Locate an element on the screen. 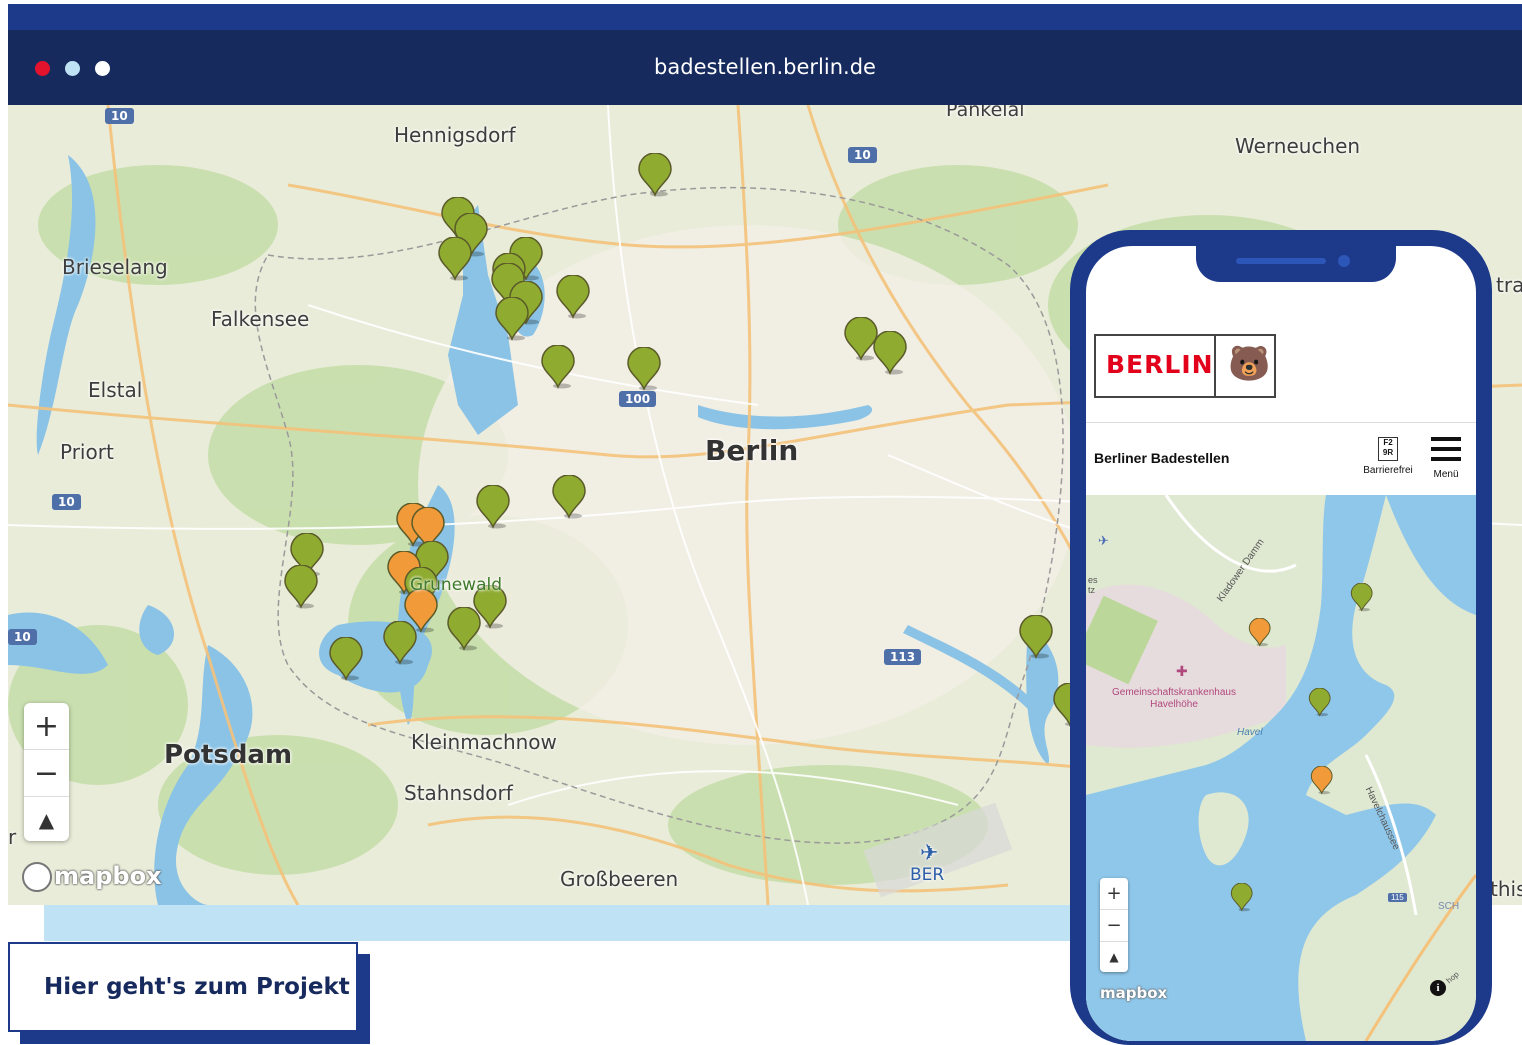  mapbox-attribution: mapbox is located at coordinates (92, 877).